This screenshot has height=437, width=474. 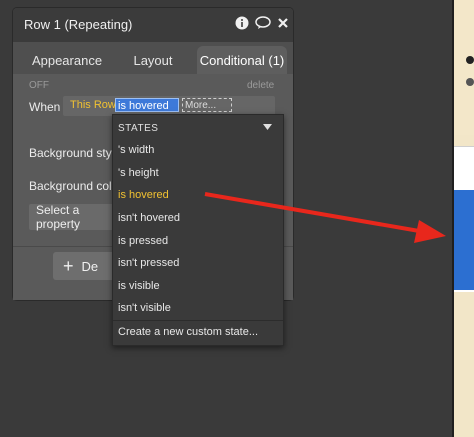 What do you see at coordinates (430, 231) in the screenshot?
I see `arrow-head` at bounding box center [430, 231].